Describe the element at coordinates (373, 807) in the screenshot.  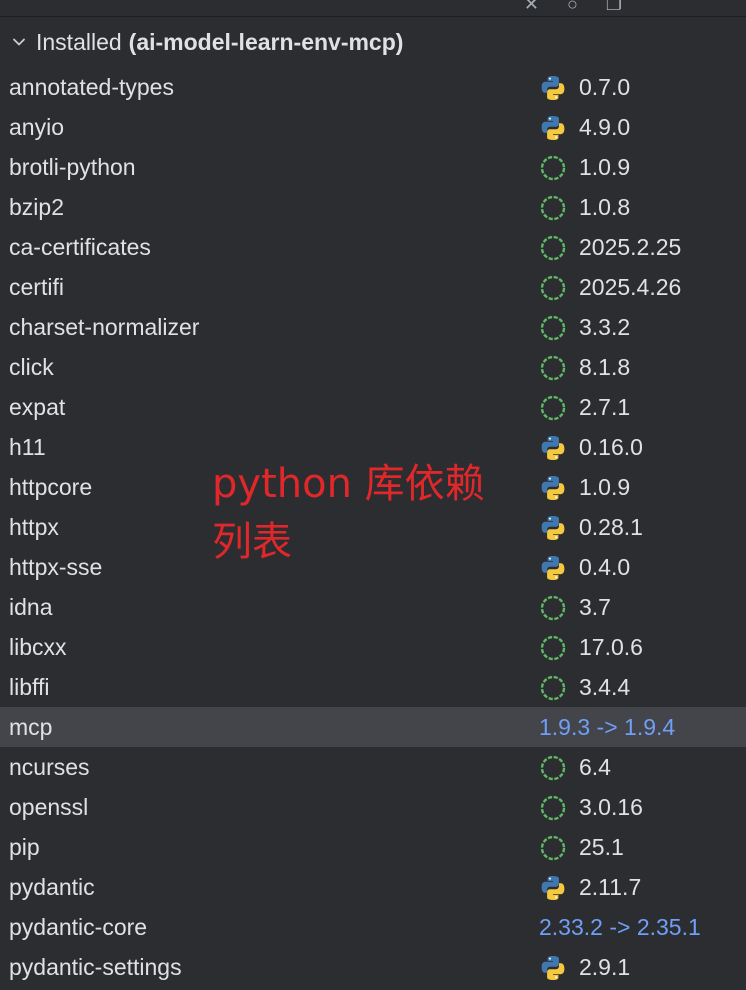
I see `package-row: openssl 3.0.16` at that location.